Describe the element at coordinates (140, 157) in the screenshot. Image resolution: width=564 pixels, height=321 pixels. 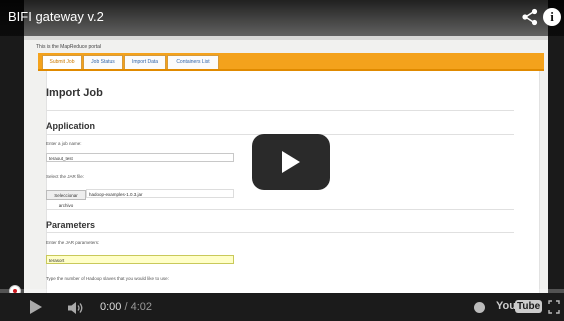
I see `job-name-input: teraout_test` at that location.